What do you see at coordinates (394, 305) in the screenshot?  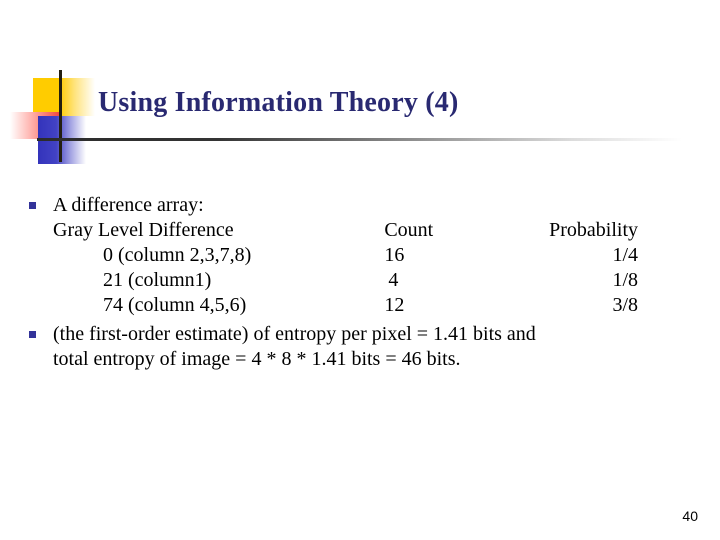 I see `cell-count: 12` at bounding box center [394, 305].